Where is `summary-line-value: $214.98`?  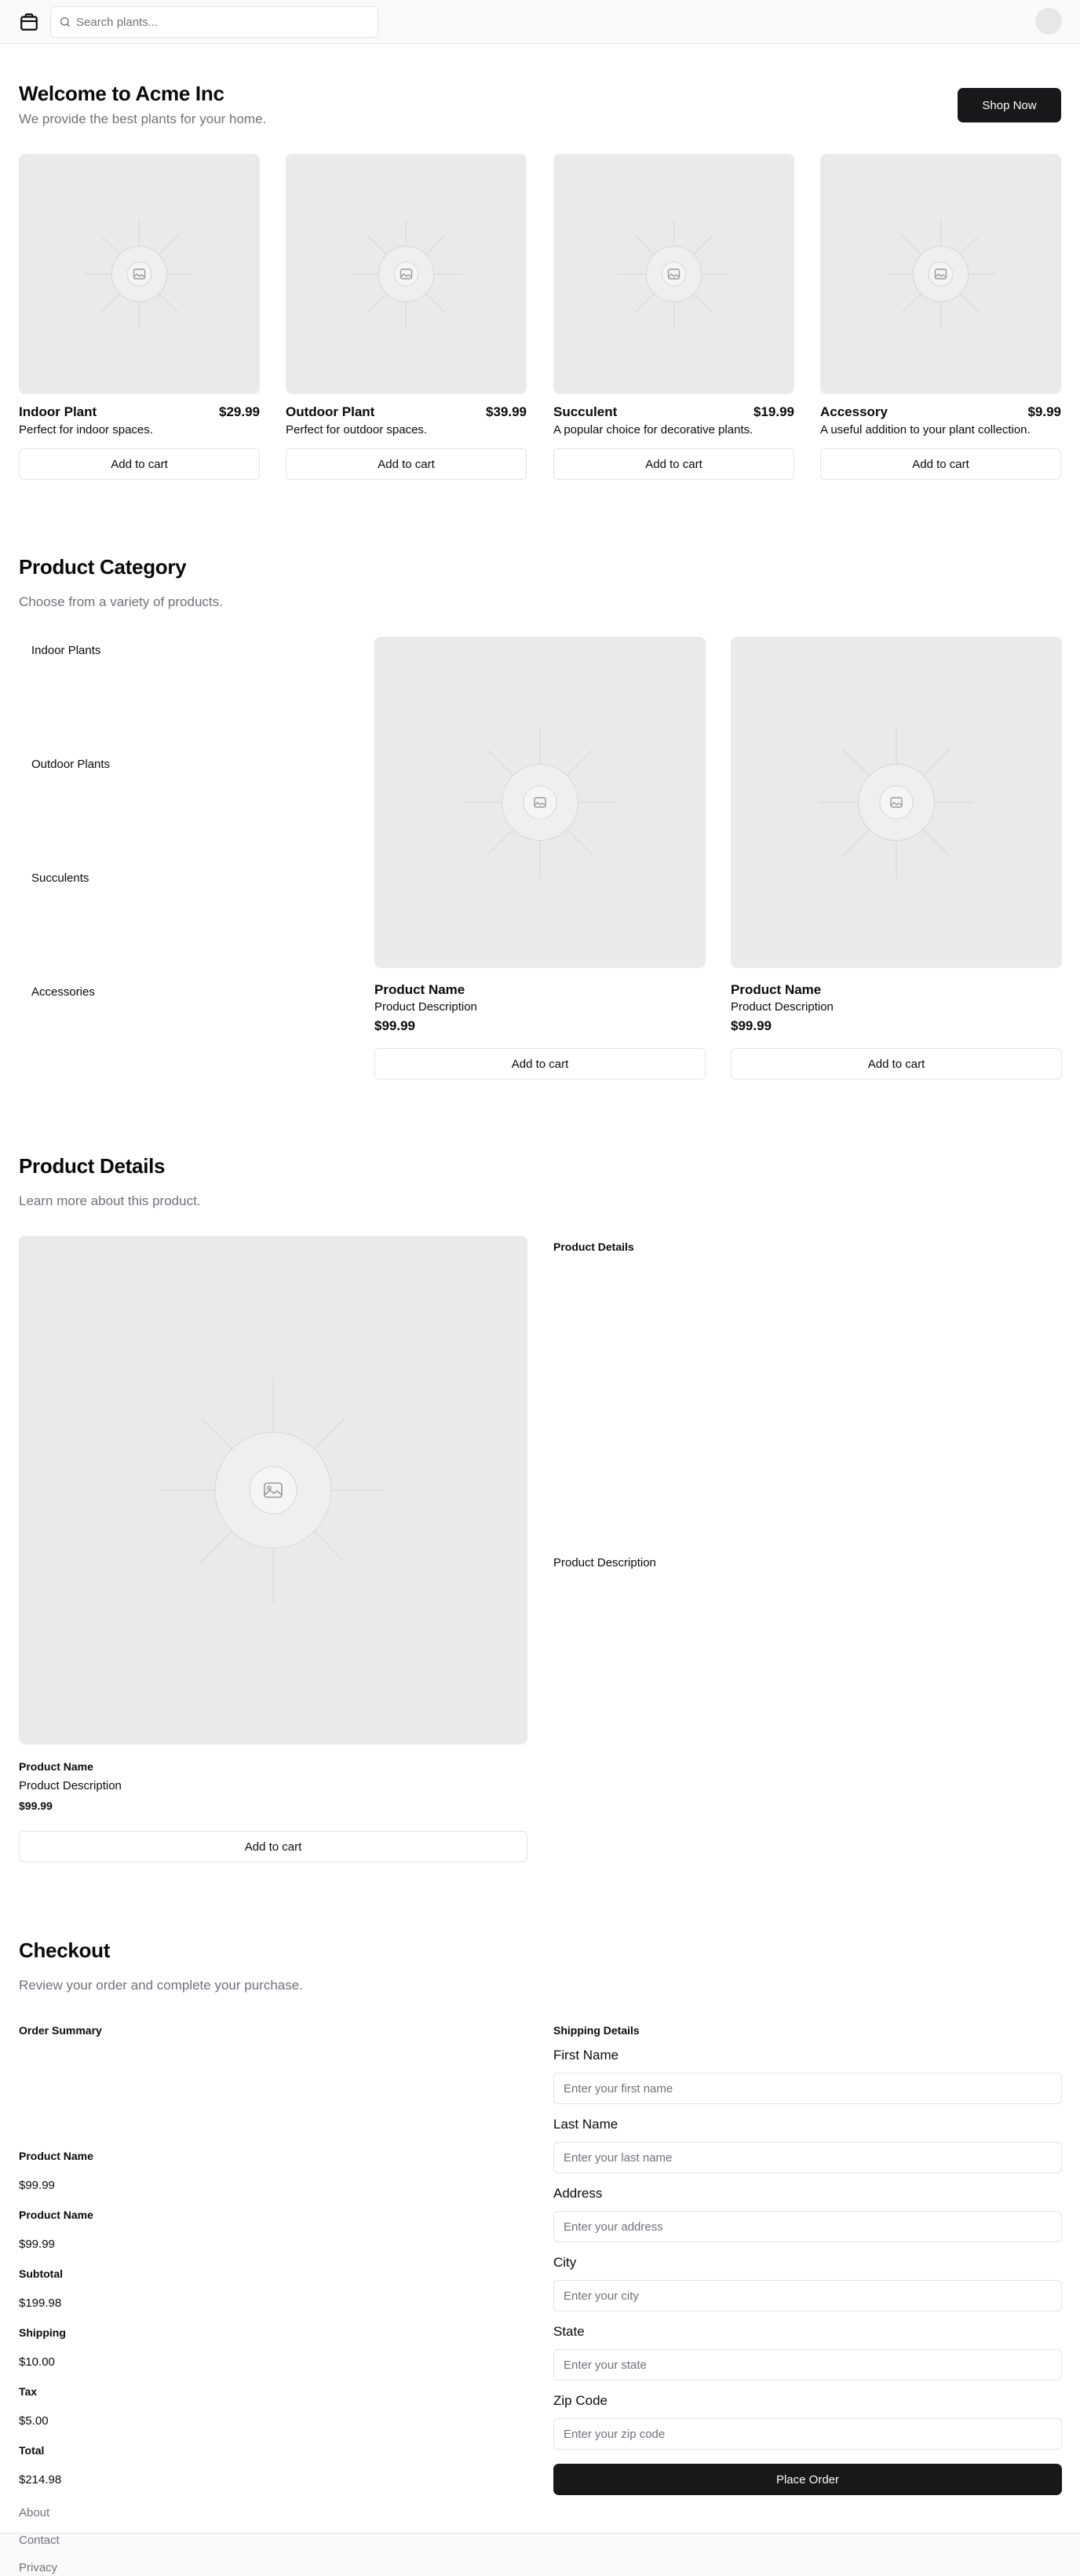
summary-line-value: $214.98 is located at coordinates (40, 2479).